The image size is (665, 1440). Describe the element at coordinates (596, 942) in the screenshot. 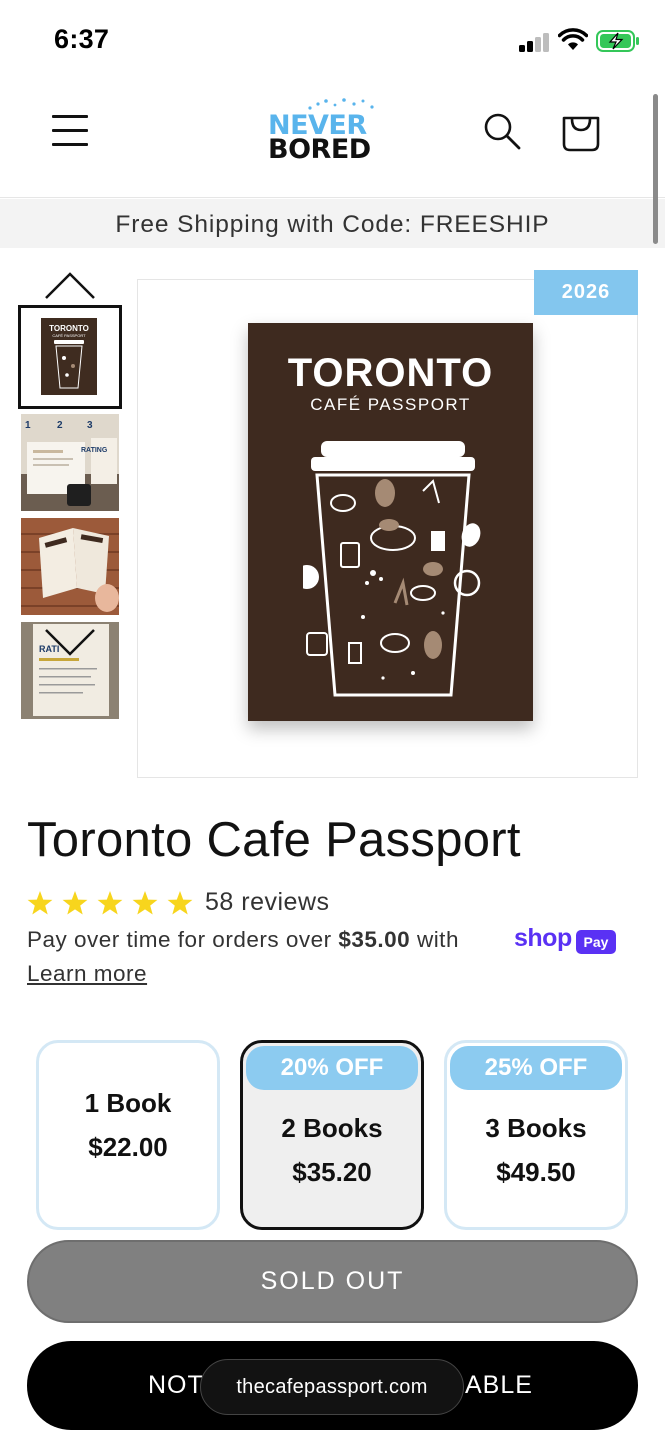

I see `shop-pay-badge: Pay` at that location.